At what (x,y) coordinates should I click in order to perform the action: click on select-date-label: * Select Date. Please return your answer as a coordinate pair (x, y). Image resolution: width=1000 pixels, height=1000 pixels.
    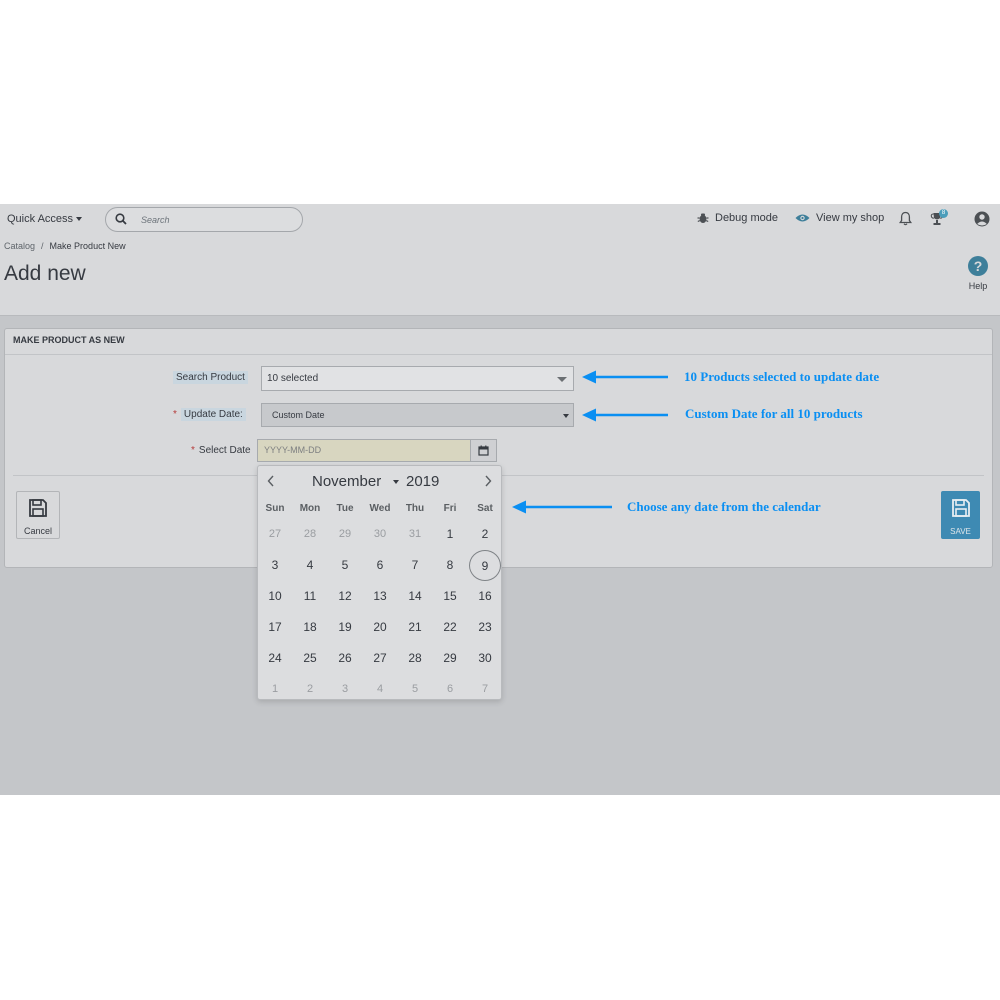
    Looking at the image, I should click on (221, 450).